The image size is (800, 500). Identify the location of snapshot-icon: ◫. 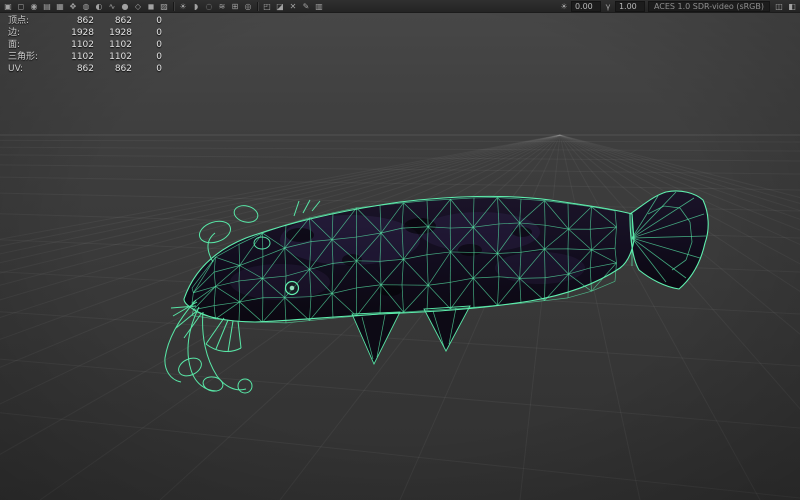
(779, 6).